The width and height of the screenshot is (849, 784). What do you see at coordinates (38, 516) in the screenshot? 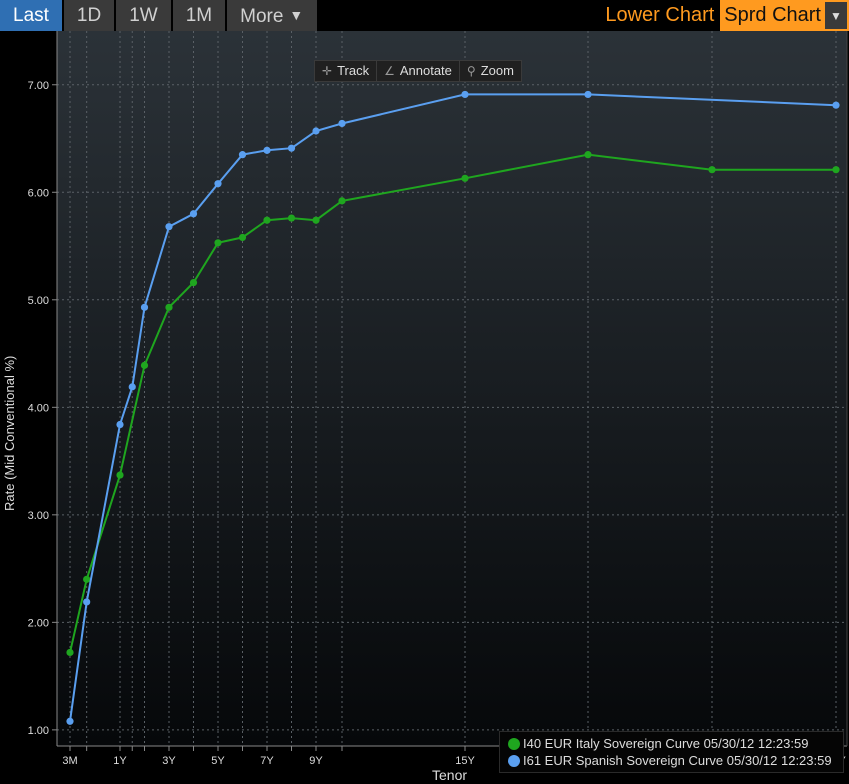
I see `y-tick-label: 3.00` at bounding box center [38, 516].